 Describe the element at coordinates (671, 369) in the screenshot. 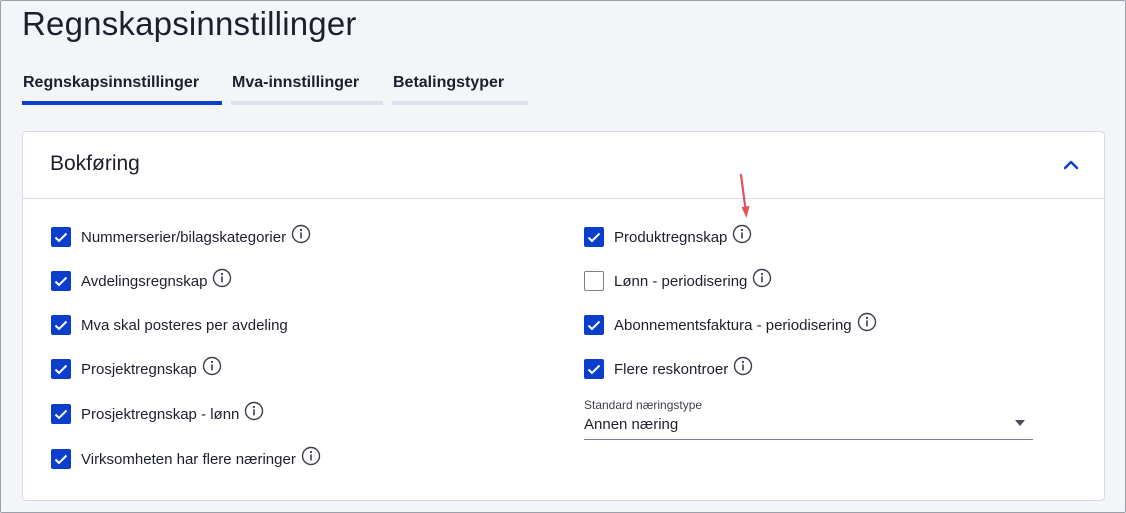

I see `option-label: Flere reskontroer` at that location.